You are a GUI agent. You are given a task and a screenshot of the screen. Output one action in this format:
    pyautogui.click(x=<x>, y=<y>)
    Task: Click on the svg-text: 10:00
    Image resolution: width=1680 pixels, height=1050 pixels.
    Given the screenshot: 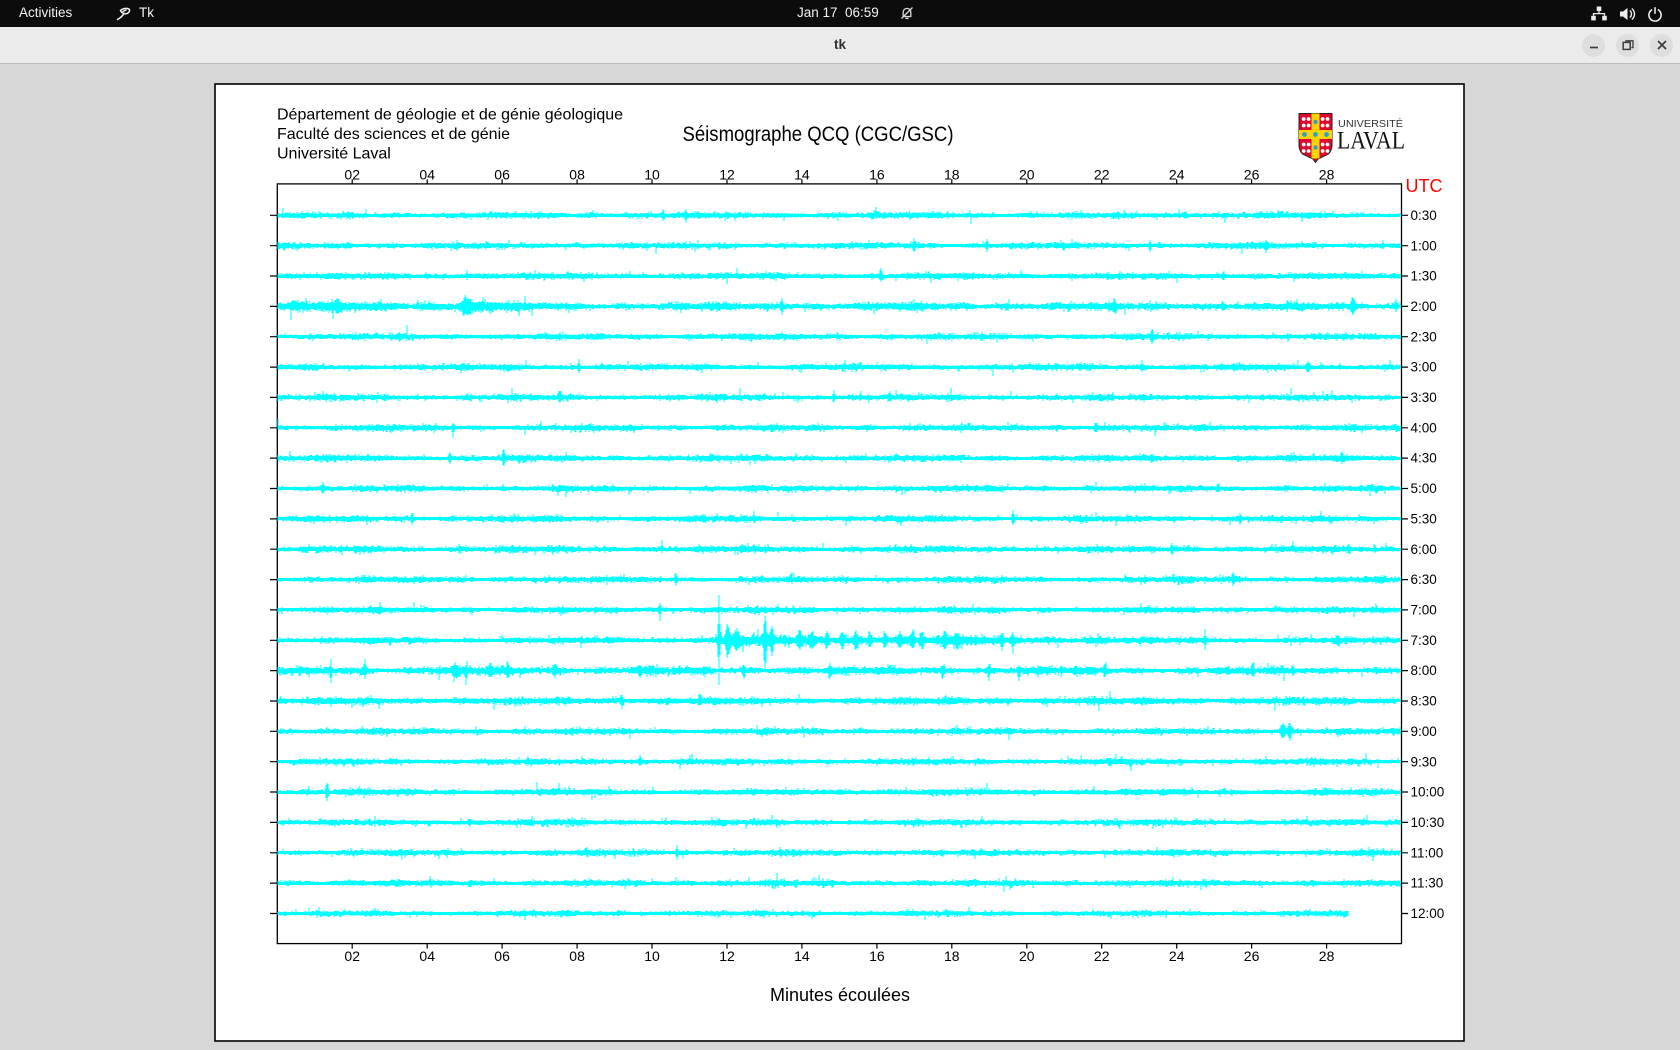 What is the action you would take?
    pyautogui.click(x=1428, y=792)
    